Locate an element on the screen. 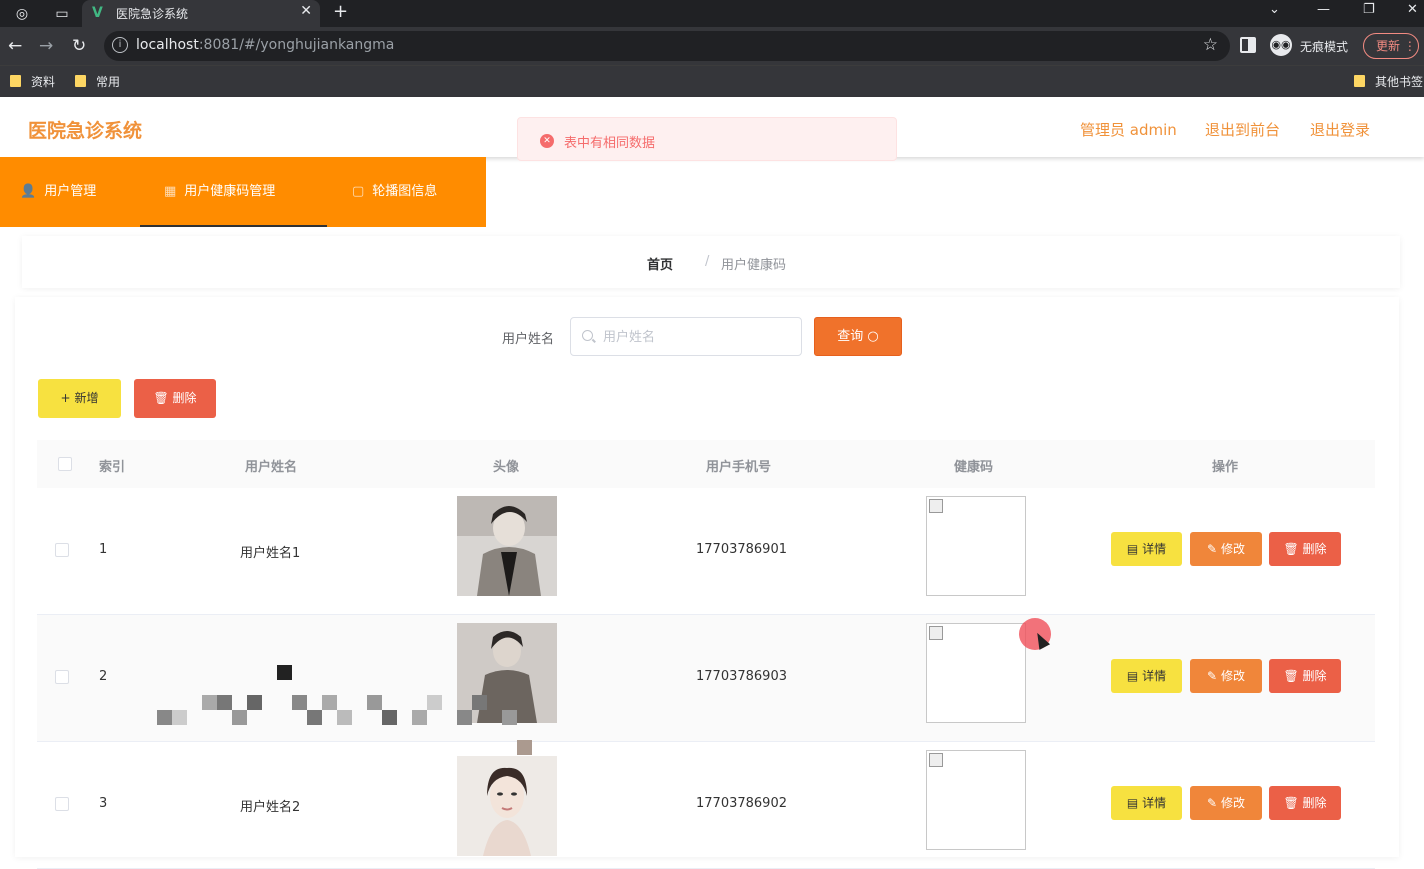 This screenshot has height=869, width=1424. row-name: 用户姓名2 is located at coordinates (270, 807).